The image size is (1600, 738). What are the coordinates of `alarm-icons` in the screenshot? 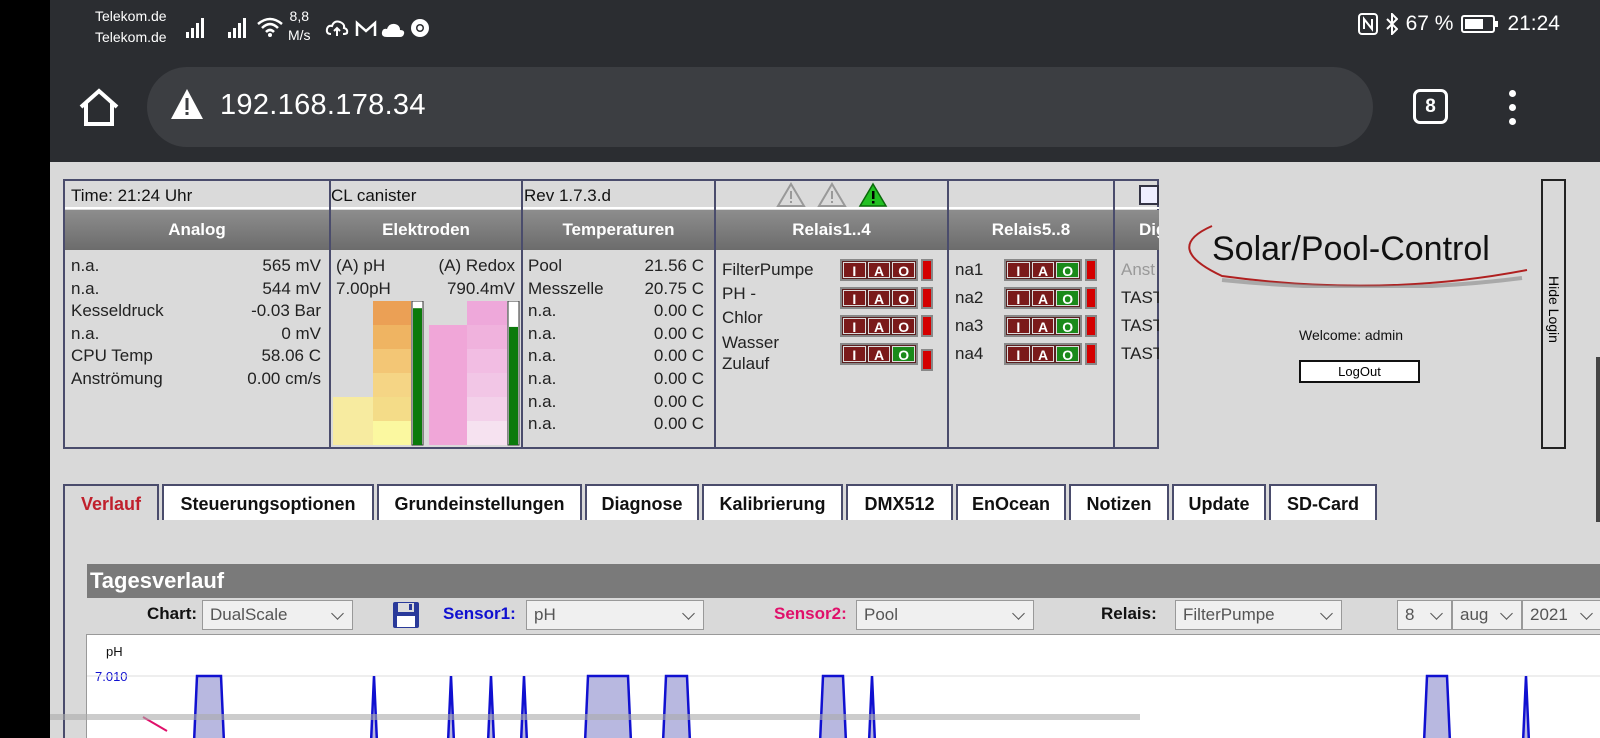 It's located at (832, 194).